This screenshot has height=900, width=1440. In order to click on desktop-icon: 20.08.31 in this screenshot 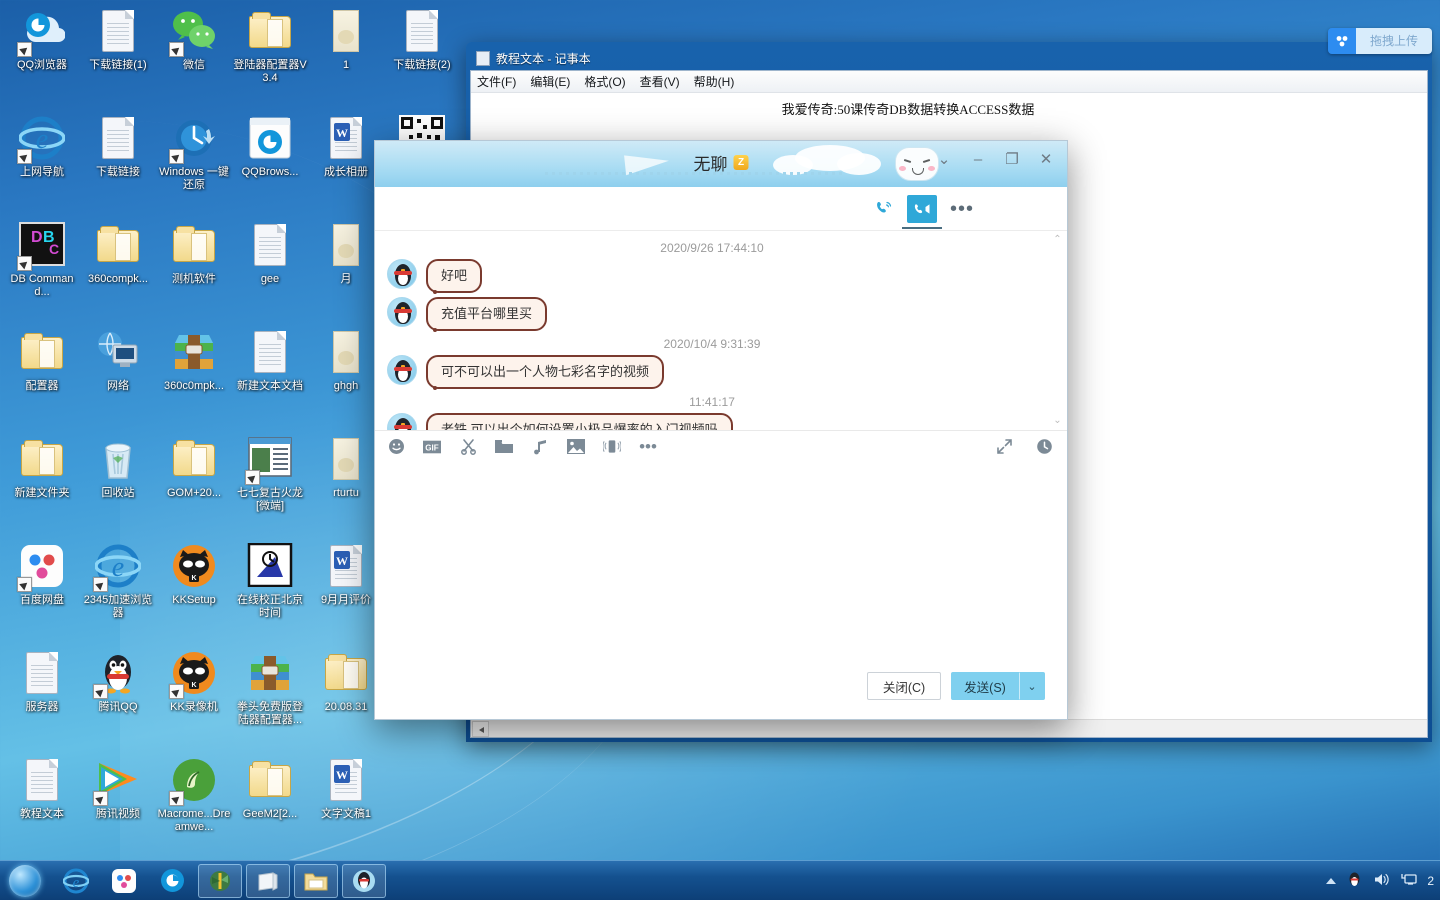, I will do `click(346, 682)`.